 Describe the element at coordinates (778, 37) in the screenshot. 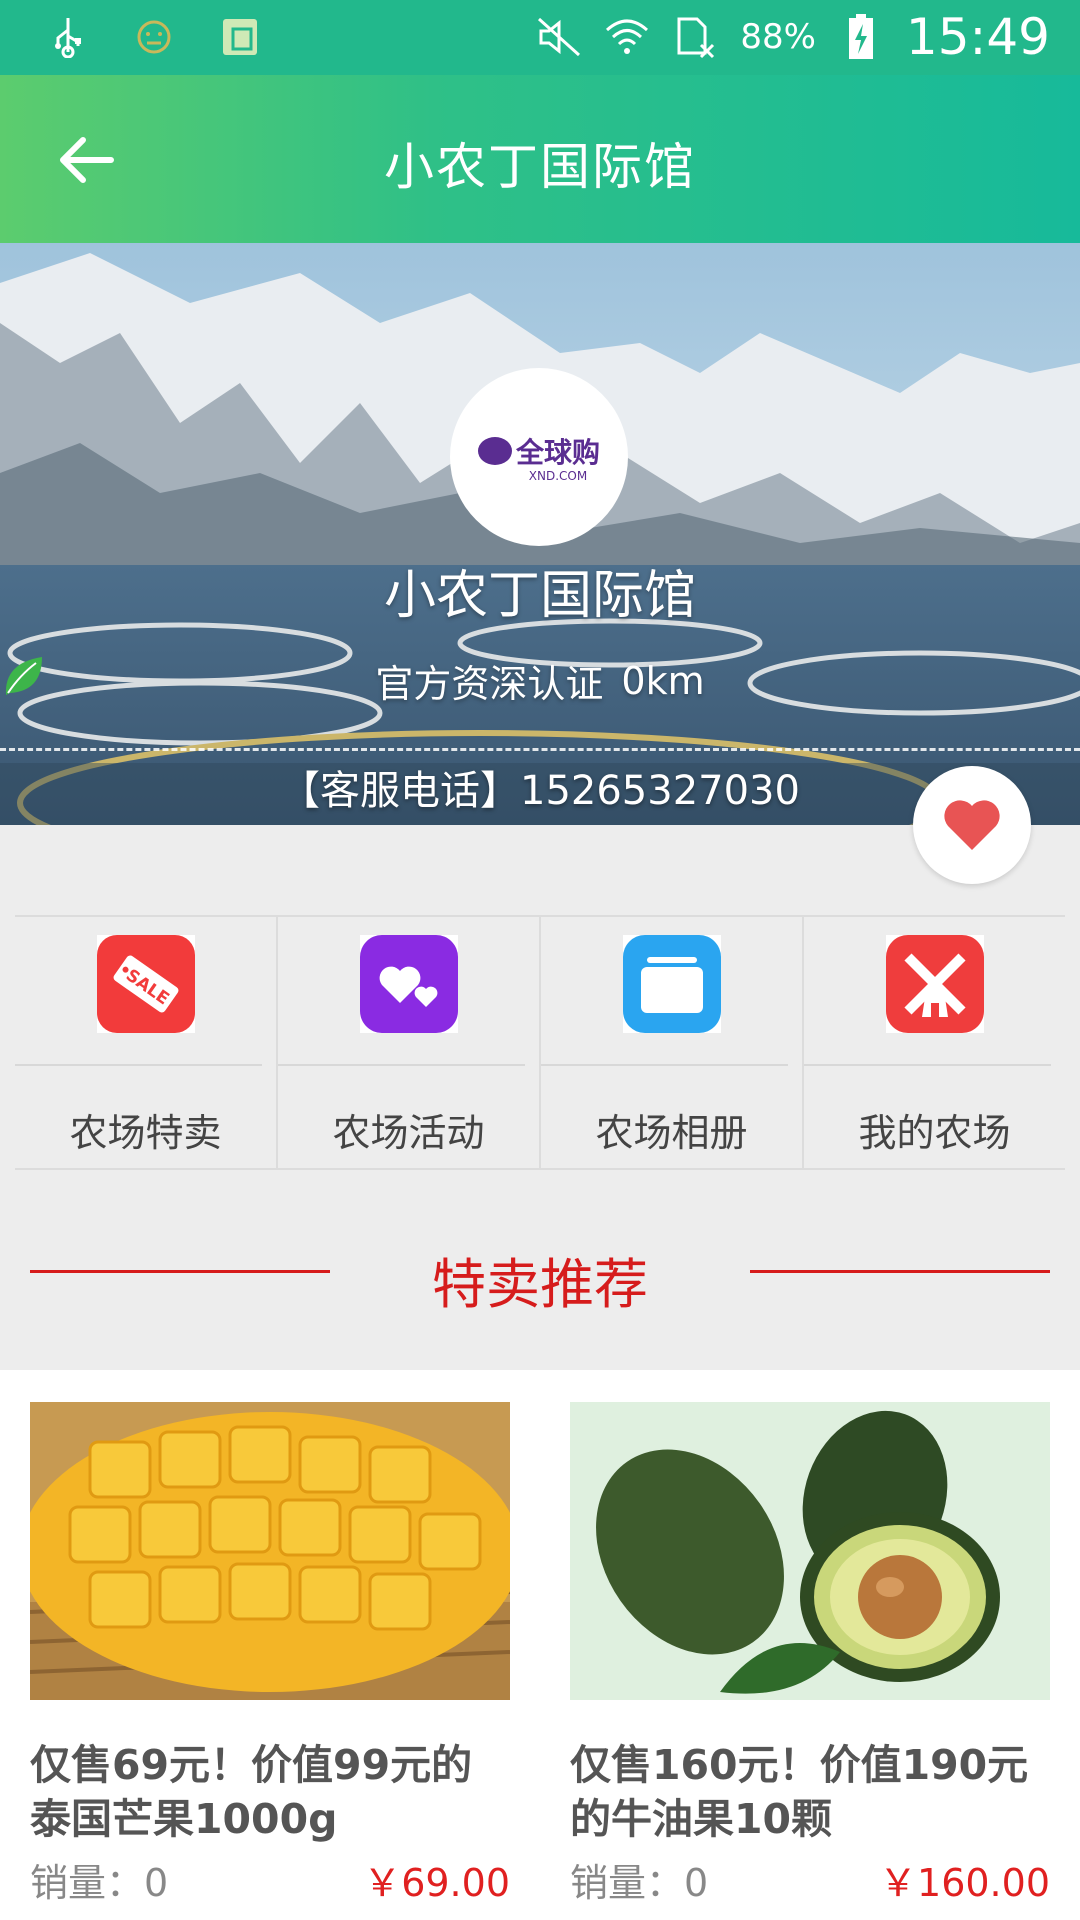

I see `battery-percent: 88%` at that location.